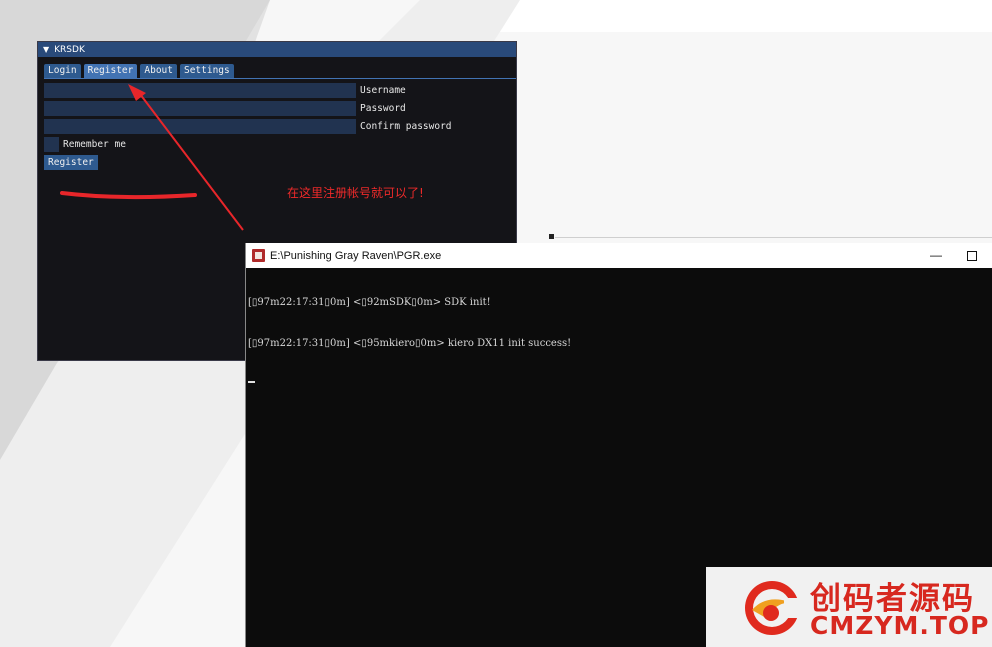 Image resolution: width=992 pixels, height=647 pixels. I want to click on username-label: Username, so click(383, 90).